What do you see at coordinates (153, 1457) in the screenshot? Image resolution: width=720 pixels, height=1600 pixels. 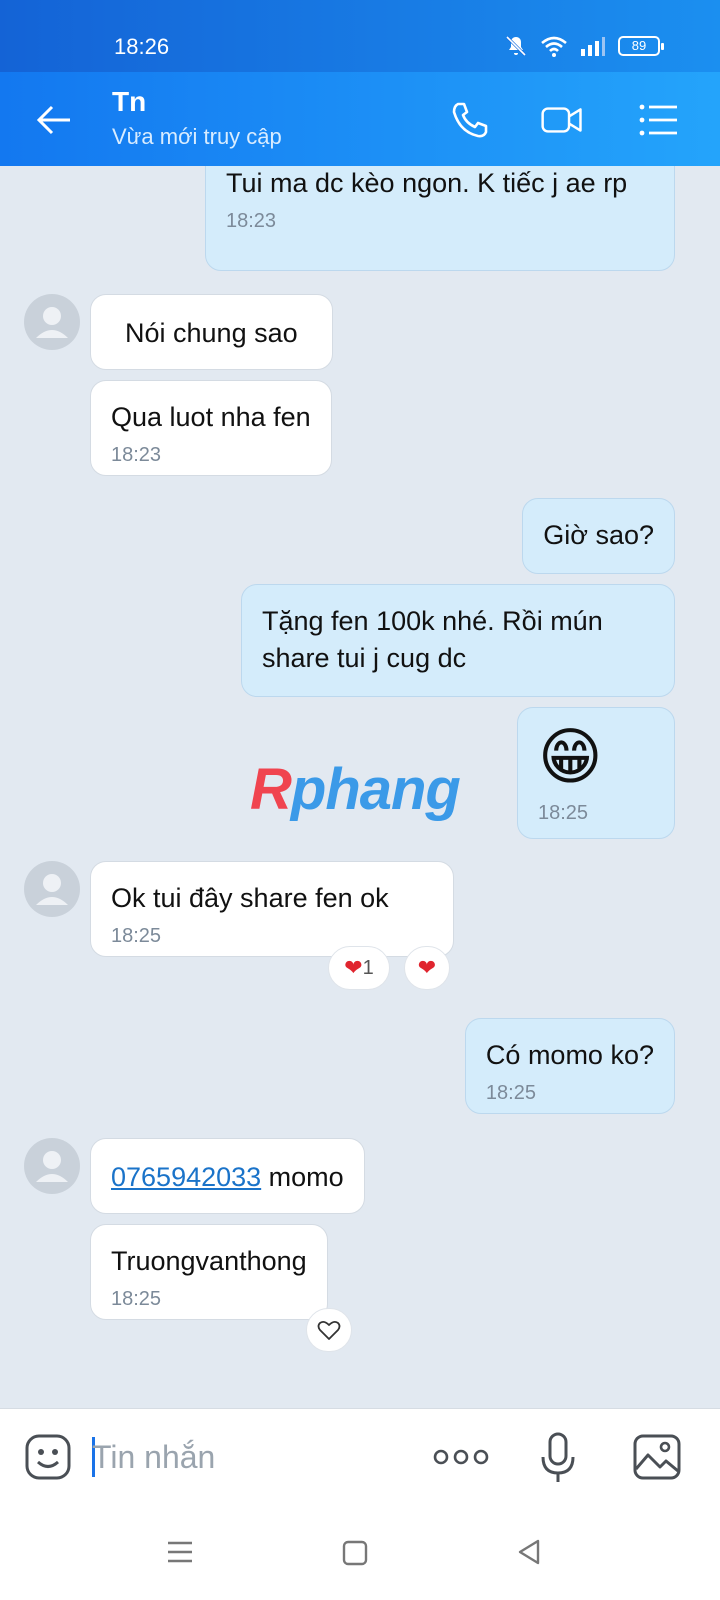 I see `message-input: Tin nhắn` at bounding box center [153, 1457].